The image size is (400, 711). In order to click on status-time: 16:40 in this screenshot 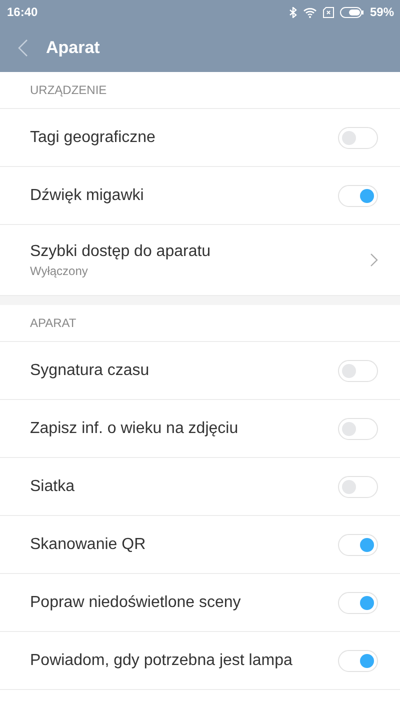, I will do `click(22, 12)`.